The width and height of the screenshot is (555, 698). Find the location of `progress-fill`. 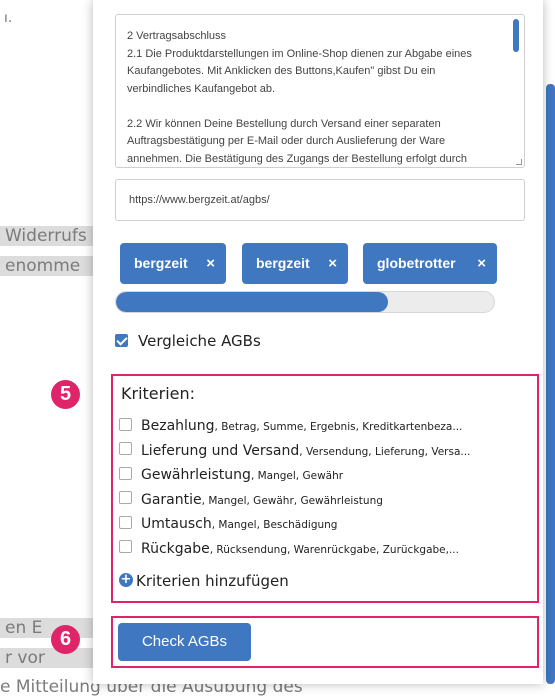

progress-fill is located at coordinates (252, 302).